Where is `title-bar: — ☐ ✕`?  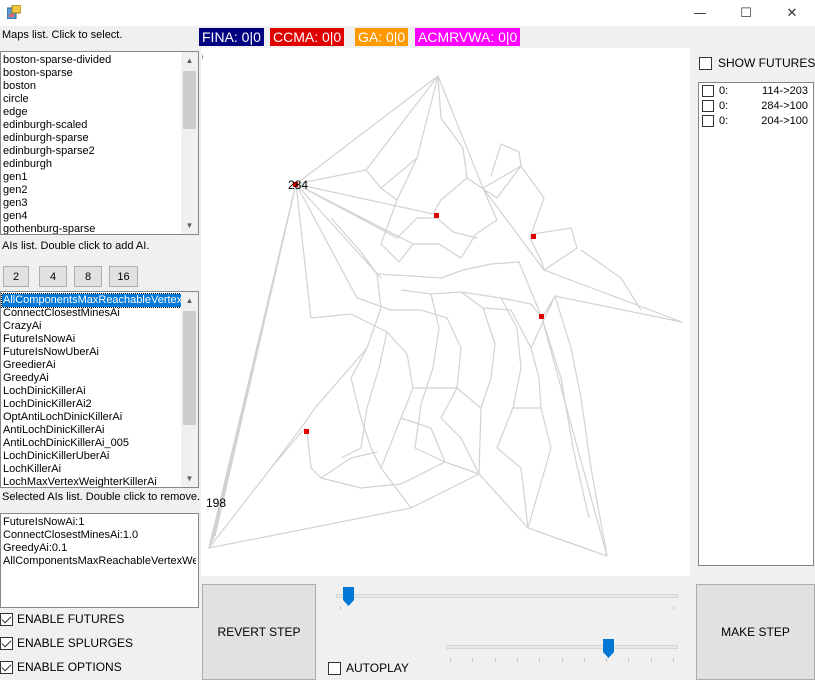 title-bar: — ☐ ✕ is located at coordinates (407, 13).